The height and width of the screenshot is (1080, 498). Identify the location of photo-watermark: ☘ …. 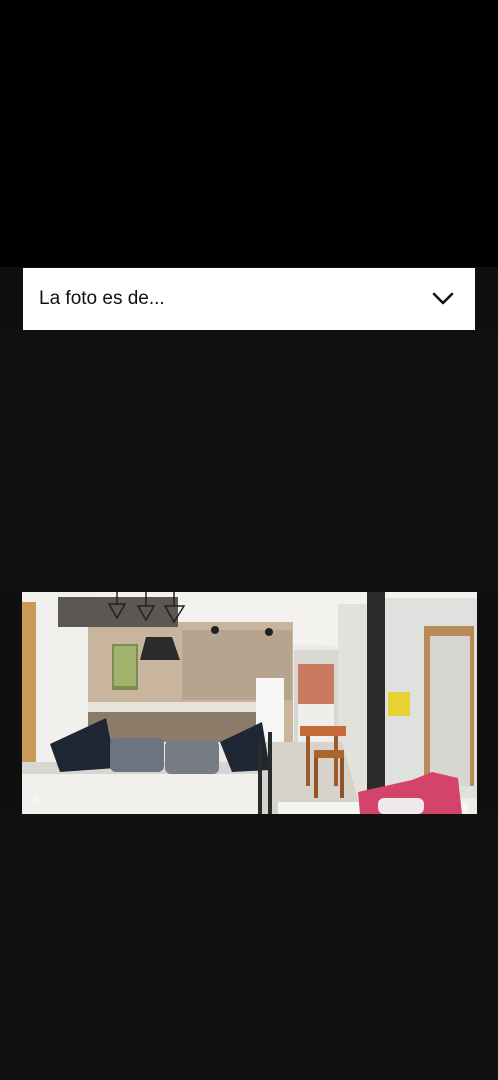
(42, 802).